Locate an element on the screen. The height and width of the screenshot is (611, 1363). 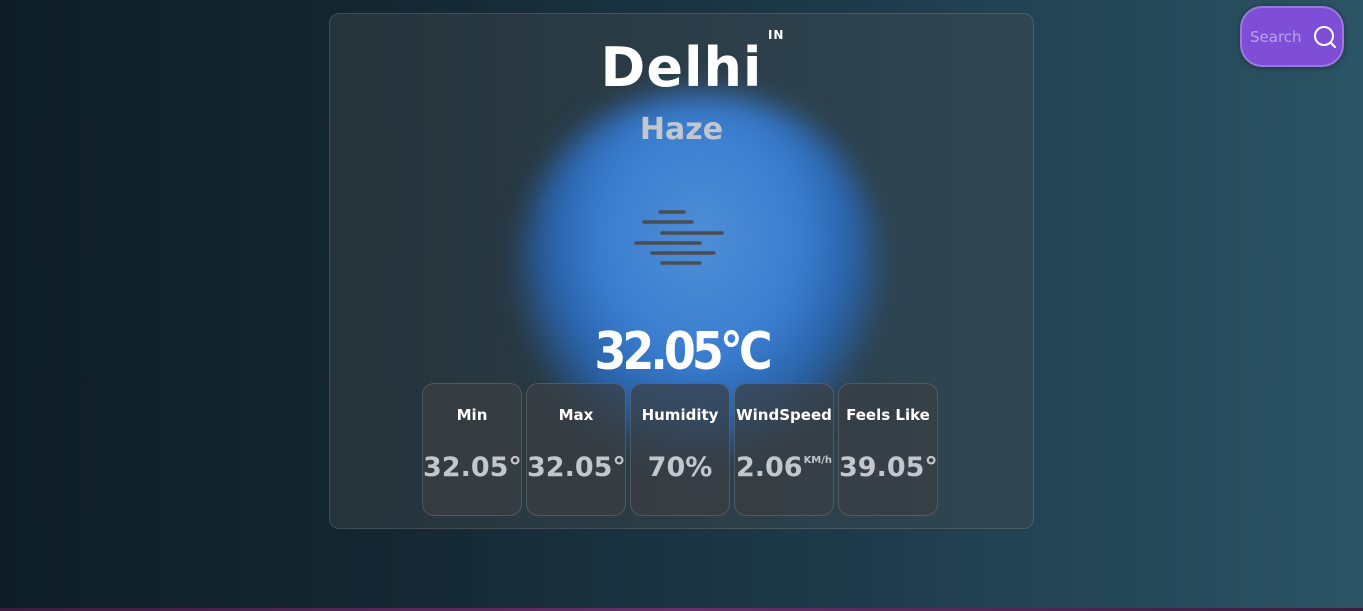
search-icon is located at coordinates (1325, 37).